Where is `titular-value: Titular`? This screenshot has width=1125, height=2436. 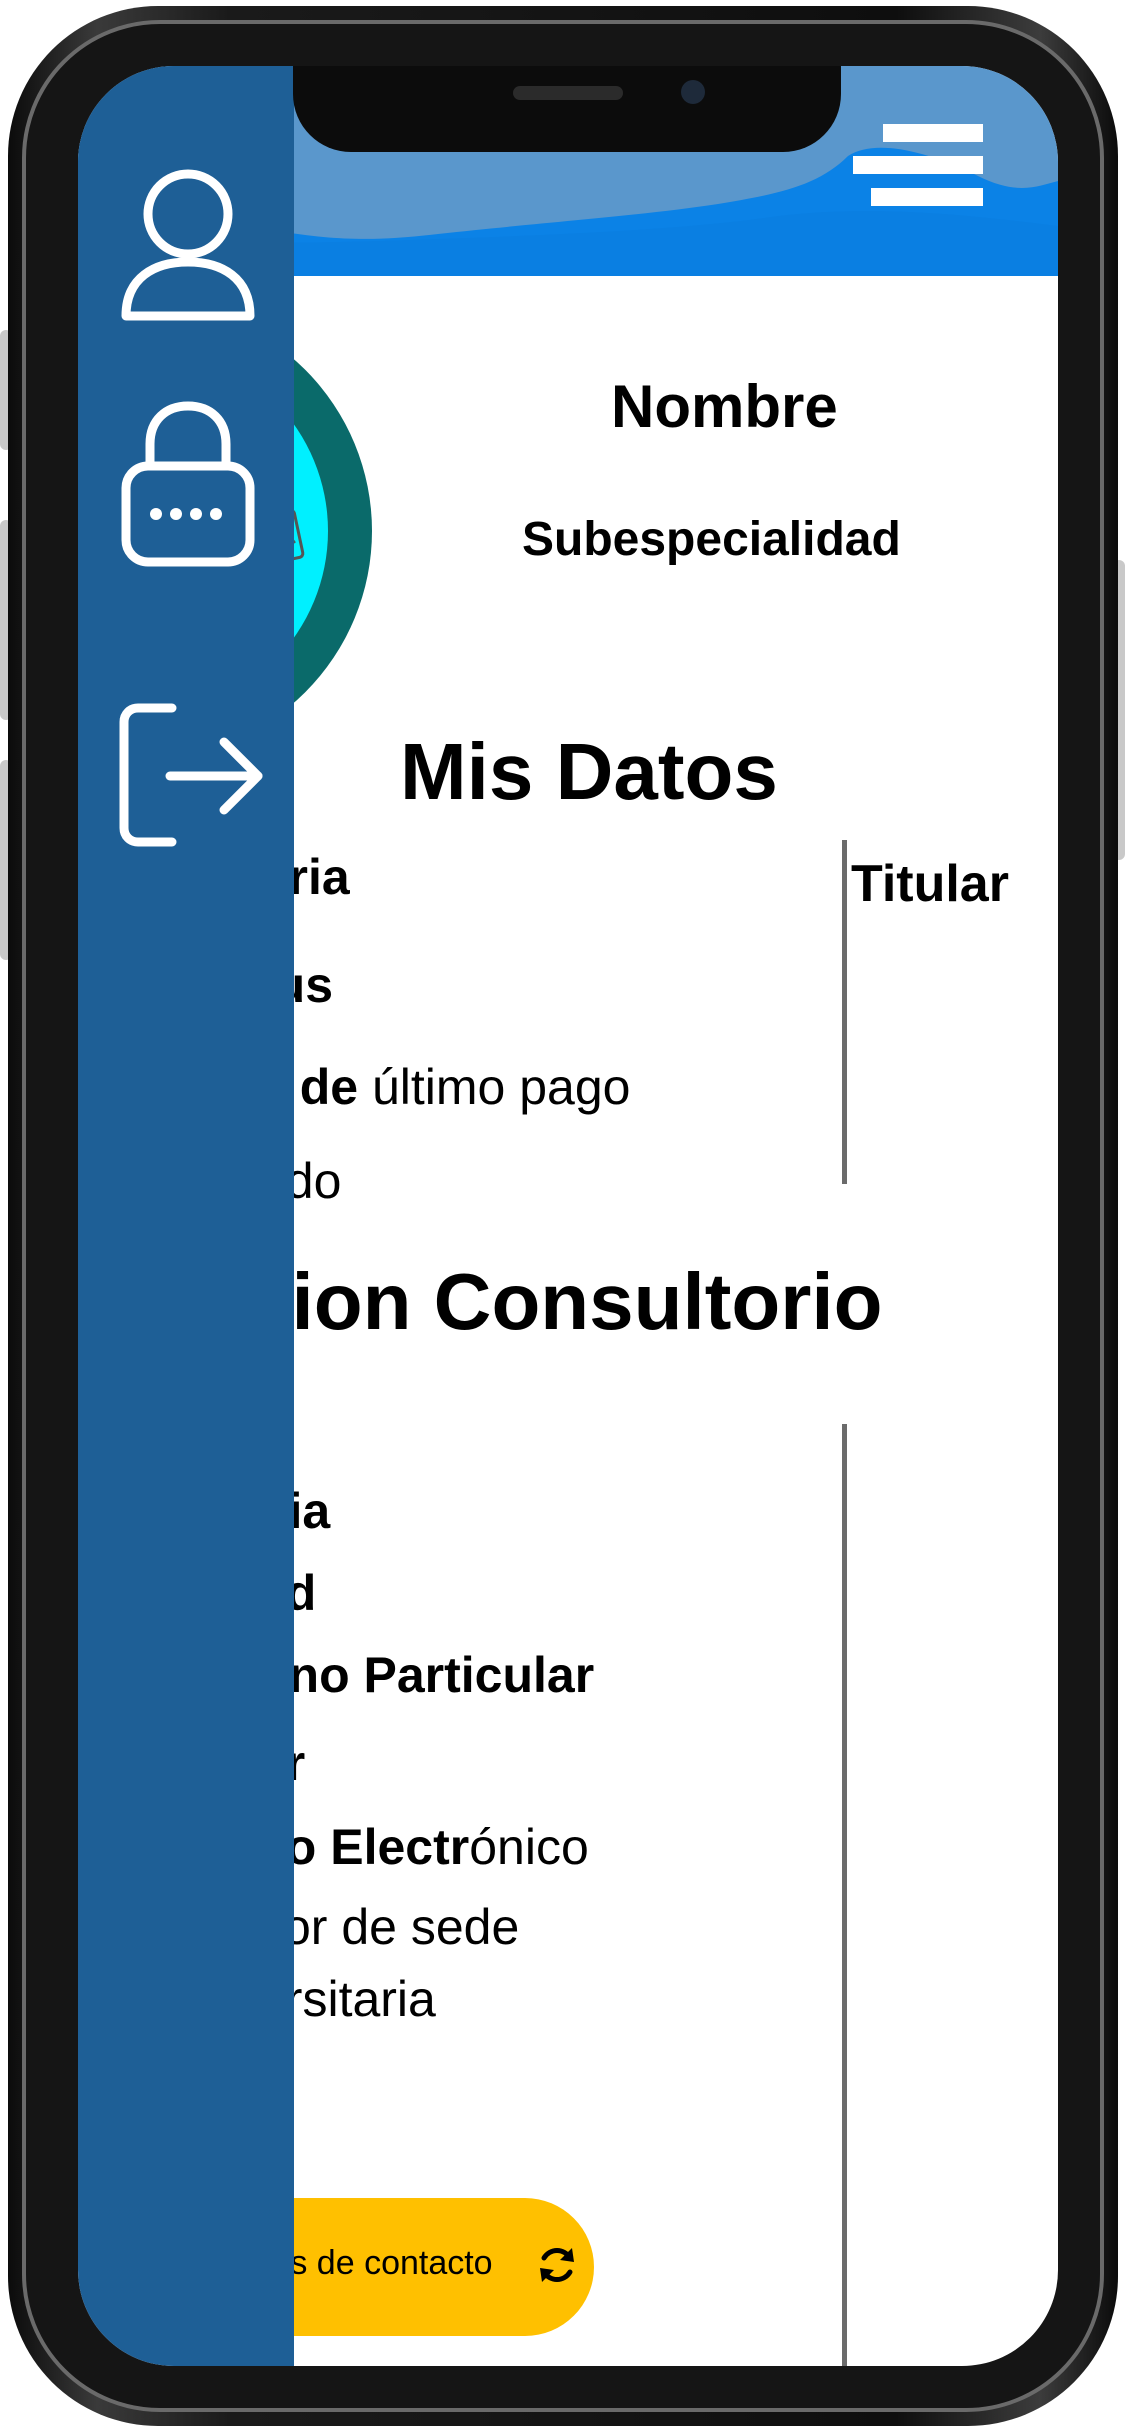
titular-value: Titular is located at coordinates (930, 884).